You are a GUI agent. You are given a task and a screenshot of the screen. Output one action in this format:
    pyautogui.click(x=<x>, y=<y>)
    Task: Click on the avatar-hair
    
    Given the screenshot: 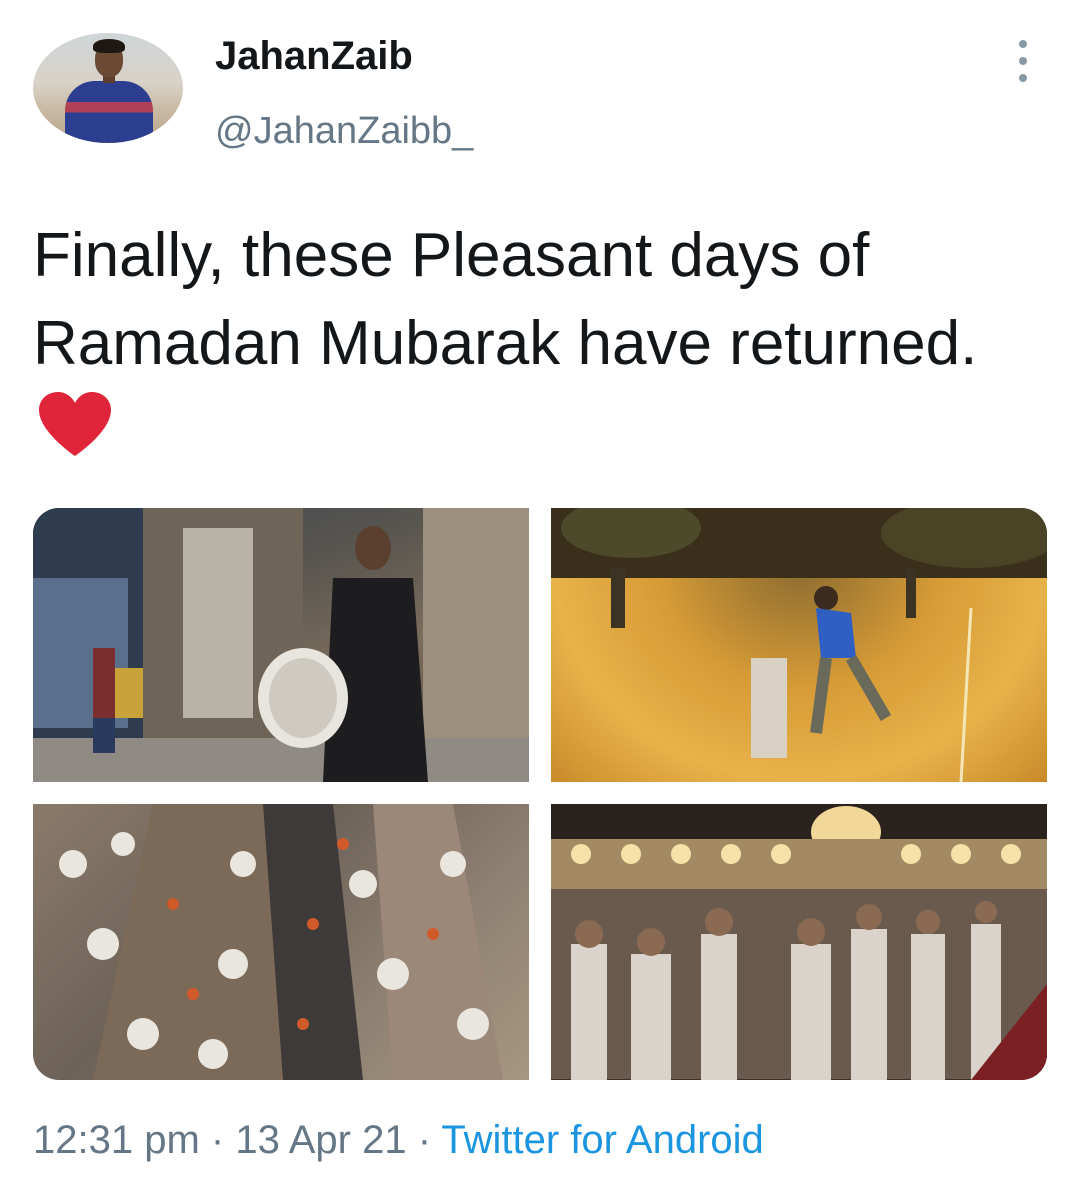 What is the action you would take?
    pyautogui.click(x=109, y=46)
    